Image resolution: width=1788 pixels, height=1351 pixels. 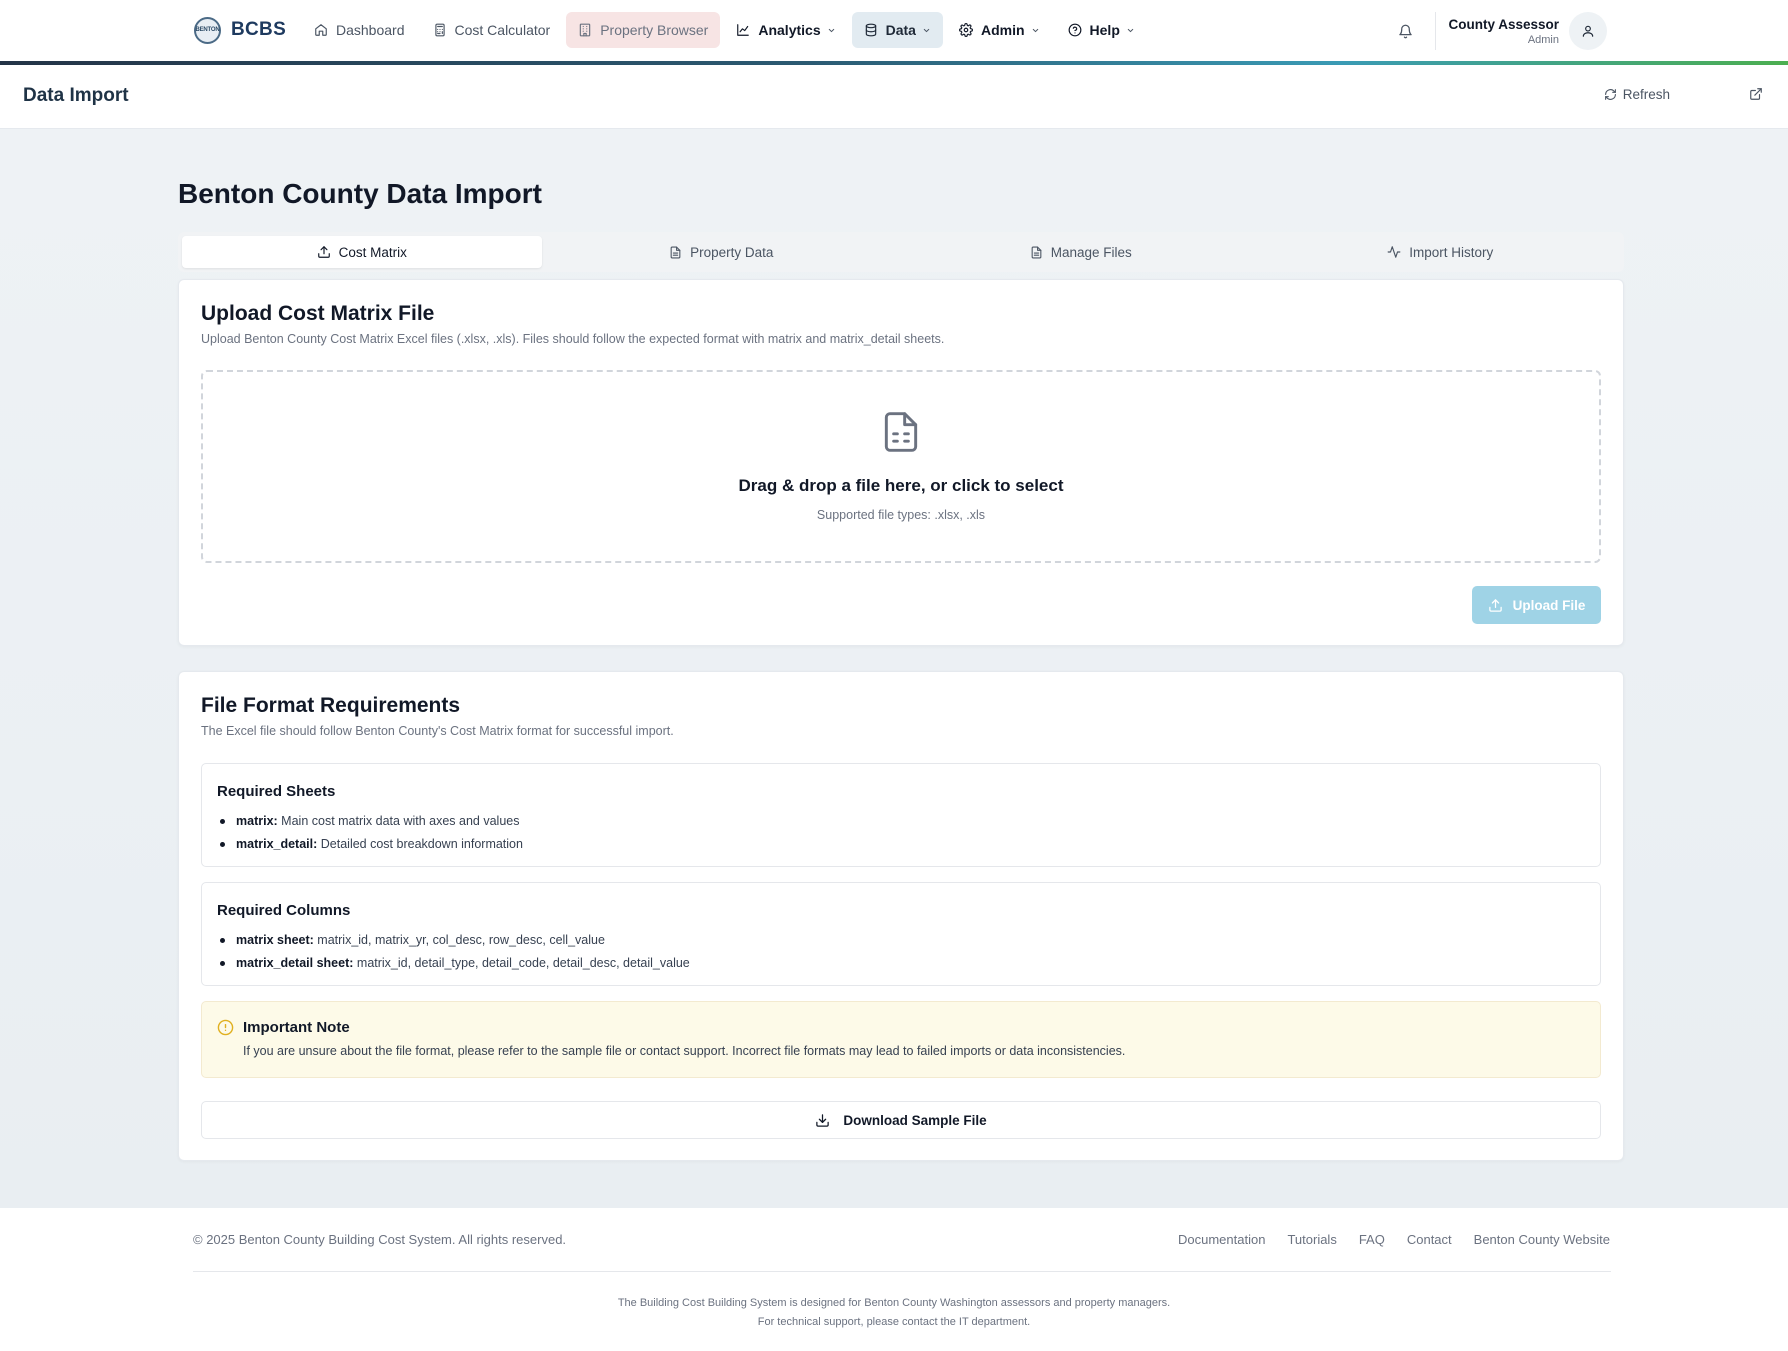 I want to click on nav-item-label: Admin, so click(x=1002, y=30).